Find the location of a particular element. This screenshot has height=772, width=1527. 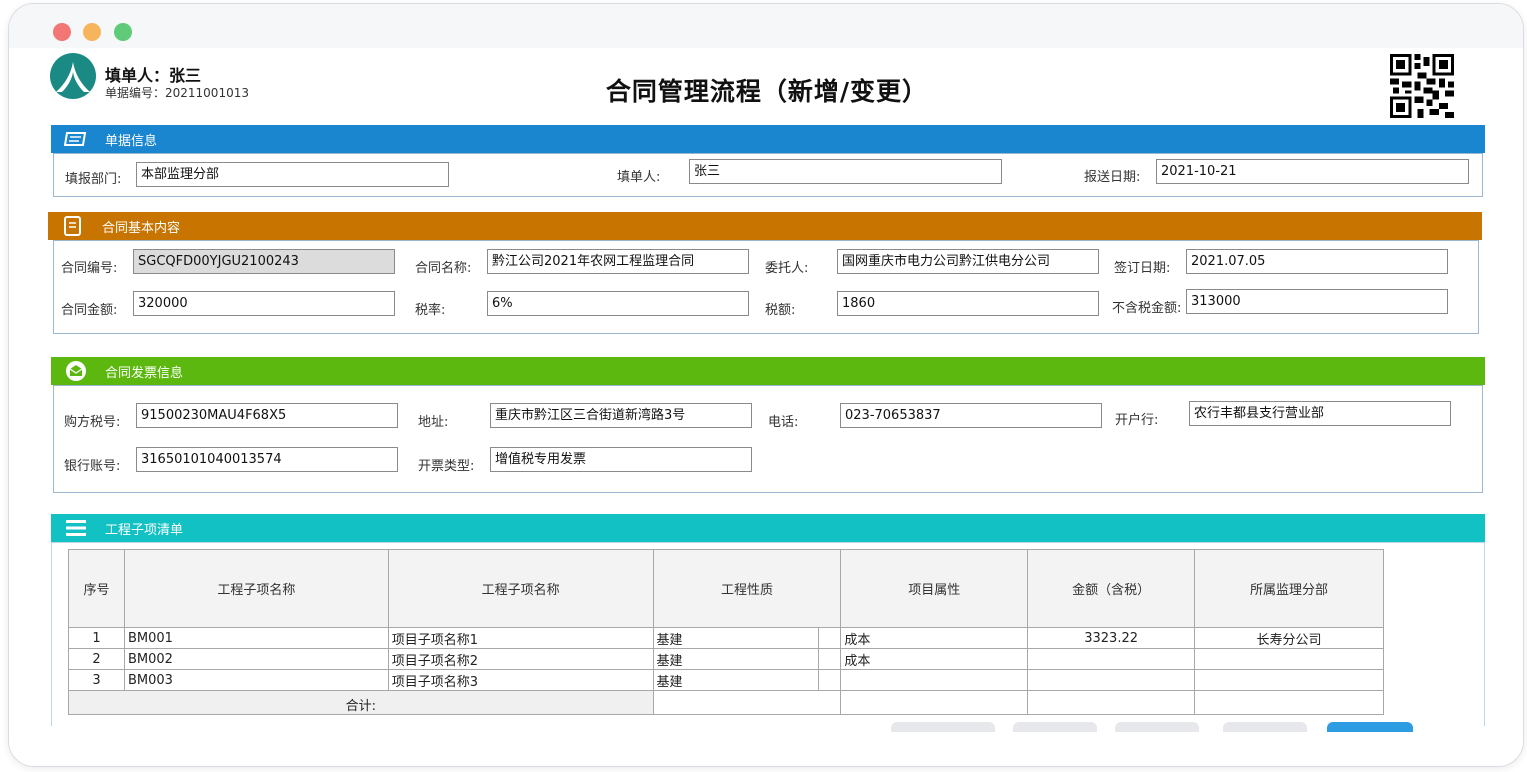

invoice-type-field: 增值税专用发票 is located at coordinates (621, 459).